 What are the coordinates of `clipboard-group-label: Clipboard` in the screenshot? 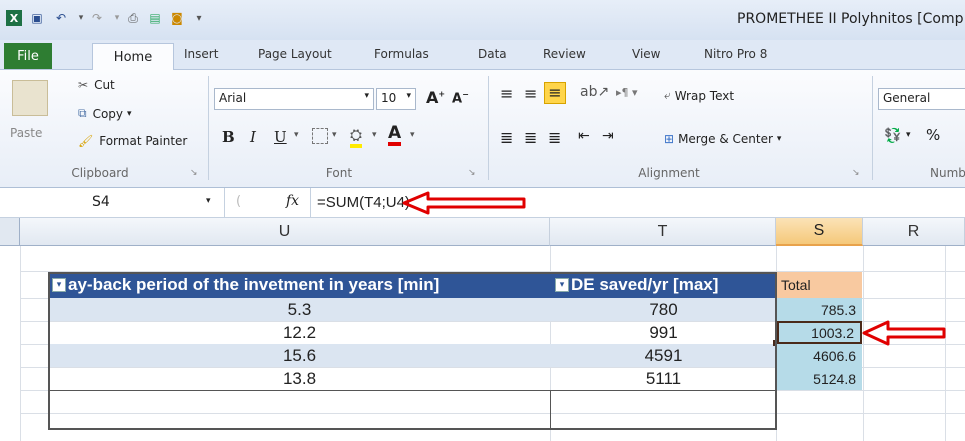 It's located at (100, 173).